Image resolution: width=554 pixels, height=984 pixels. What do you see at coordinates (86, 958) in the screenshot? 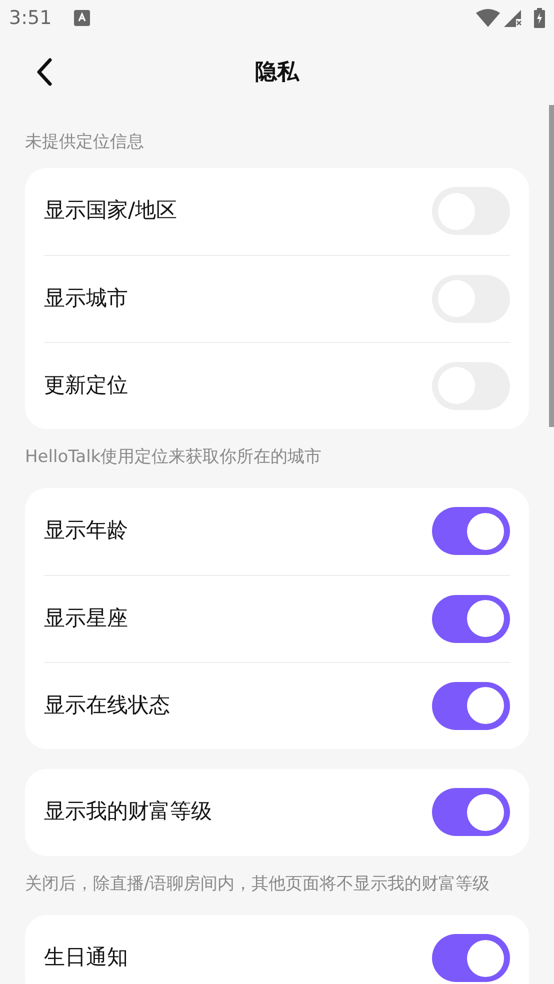
I see `setting-label: 生日通知` at bounding box center [86, 958].